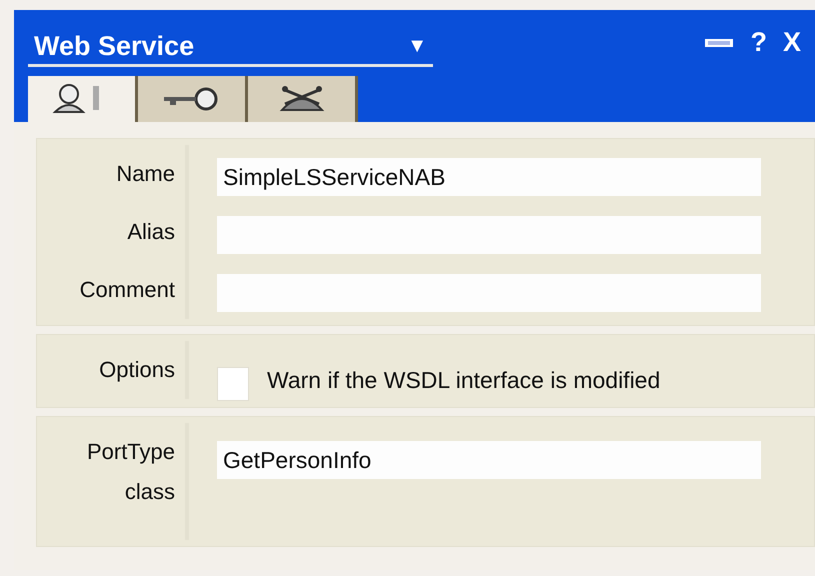 The image size is (815, 576). Describe the element at coordinates (489, 460) in the screenshot. I see `input-field: GetPersonInfo` at that location.